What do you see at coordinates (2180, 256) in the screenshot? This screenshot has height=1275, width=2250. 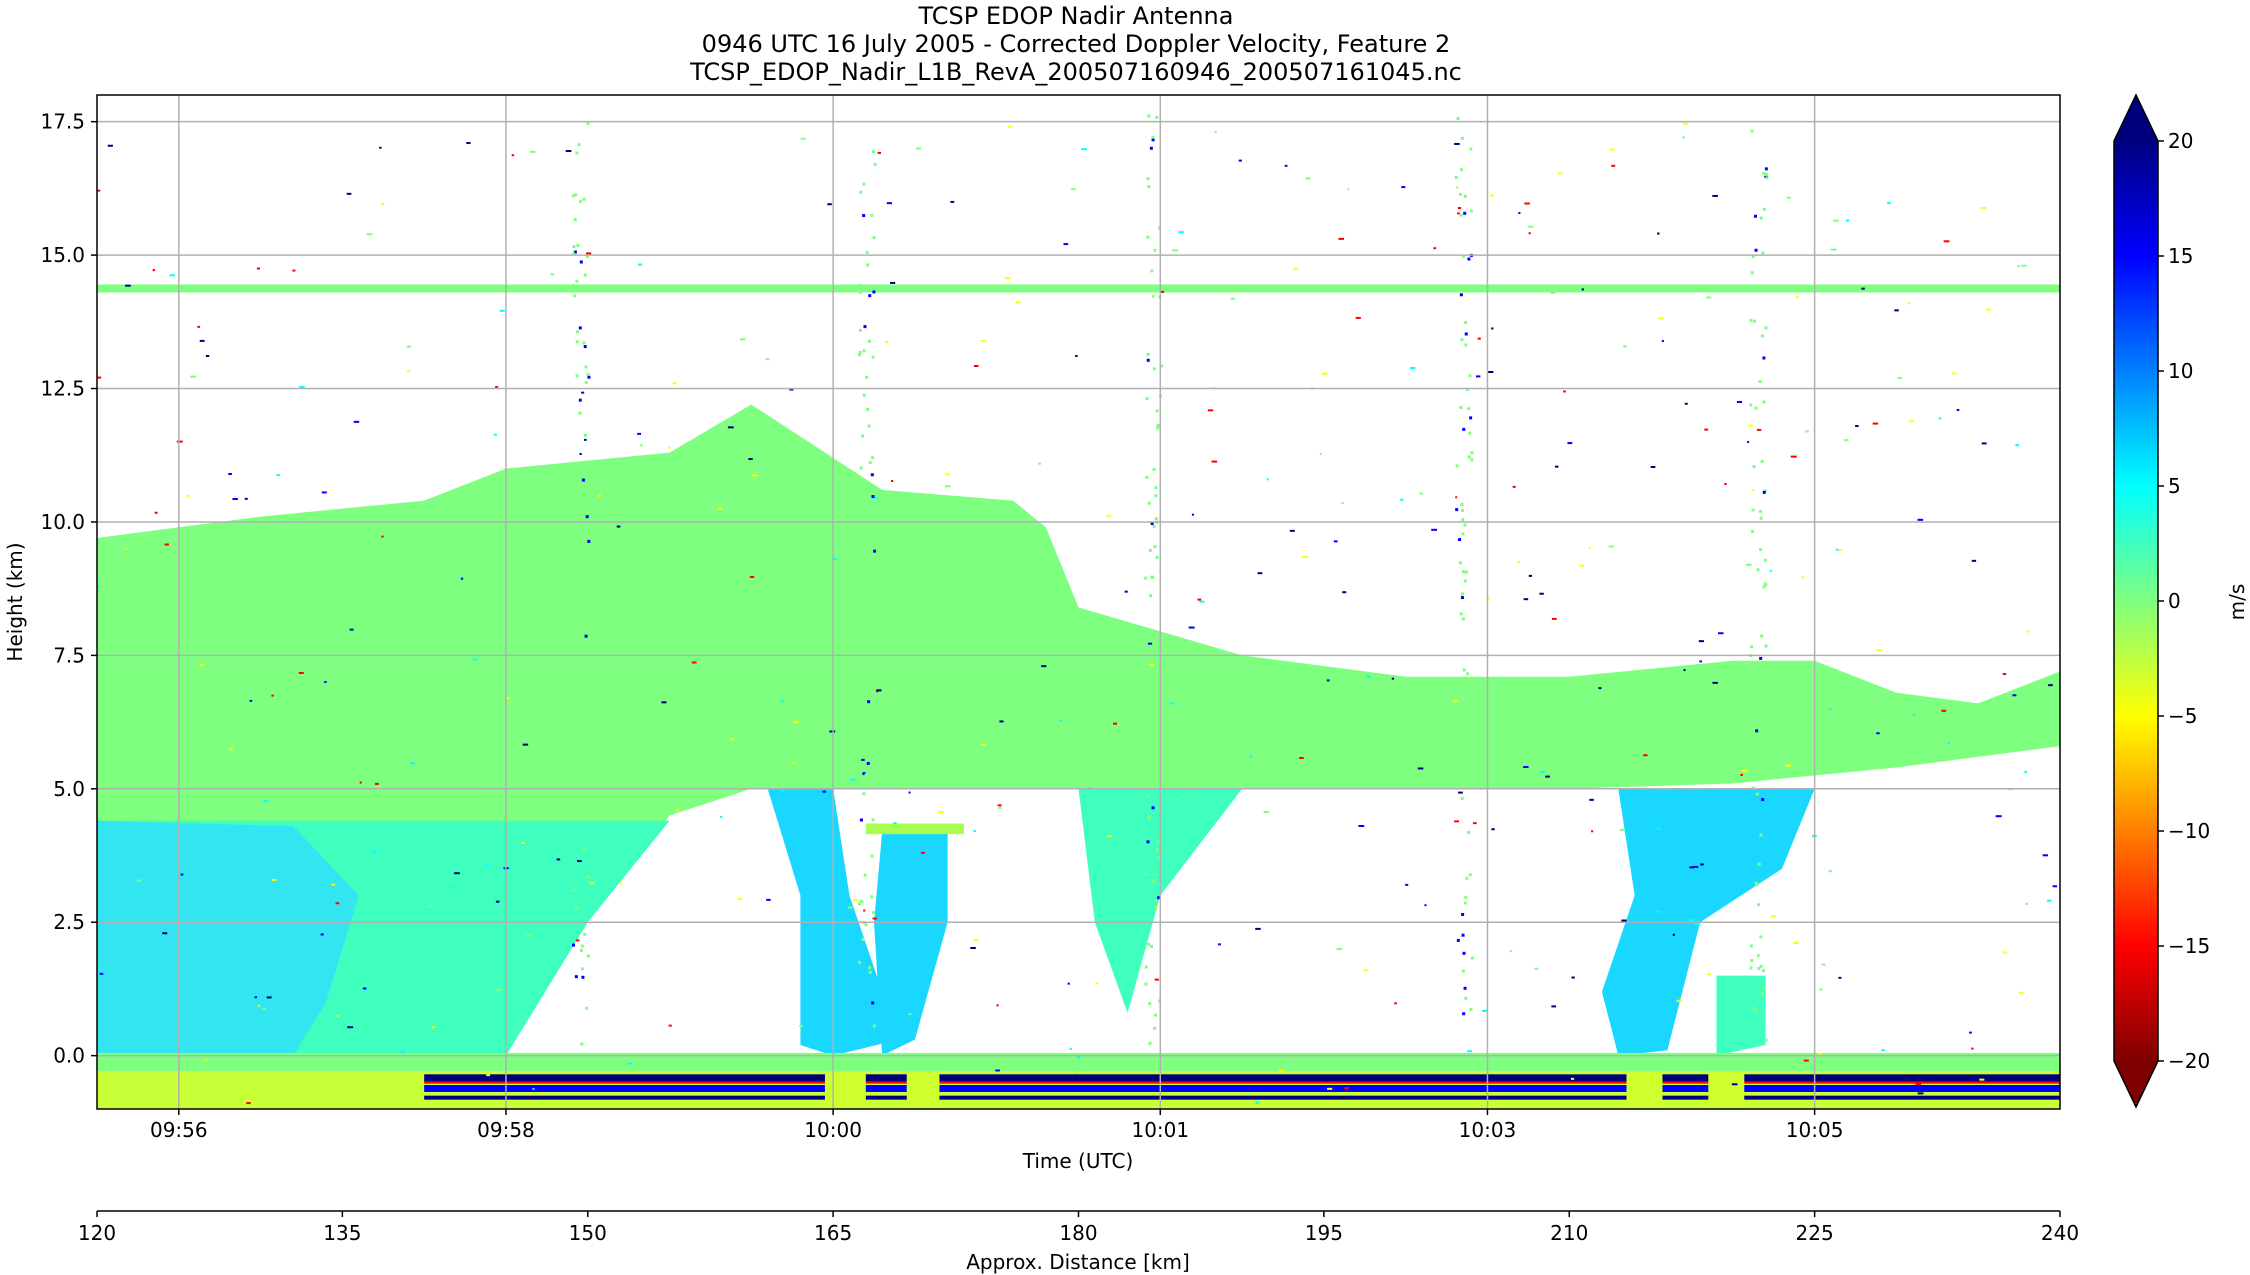 I see `colorbar-tick-label: 15` at bounding box center [2180, 256].